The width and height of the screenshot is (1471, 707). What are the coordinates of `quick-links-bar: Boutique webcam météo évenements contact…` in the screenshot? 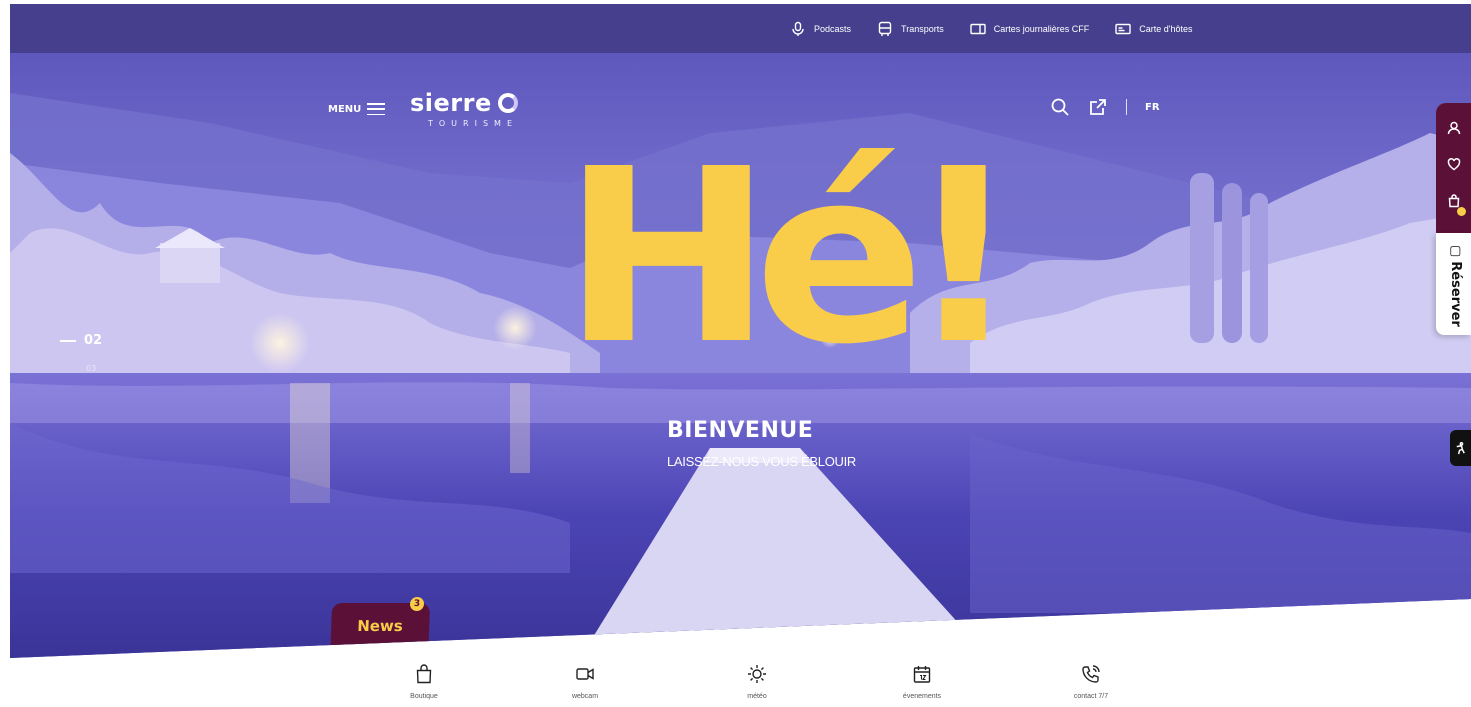 It's located at (735, 683).